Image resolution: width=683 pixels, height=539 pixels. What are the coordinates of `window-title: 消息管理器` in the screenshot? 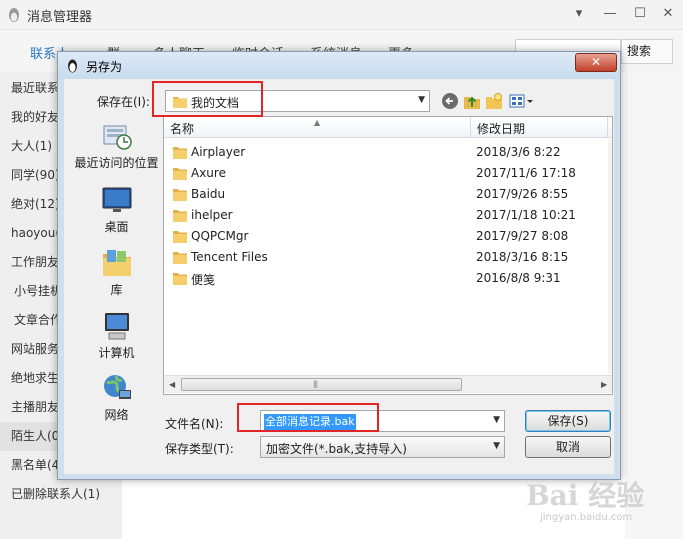 It's located at (60, 17).